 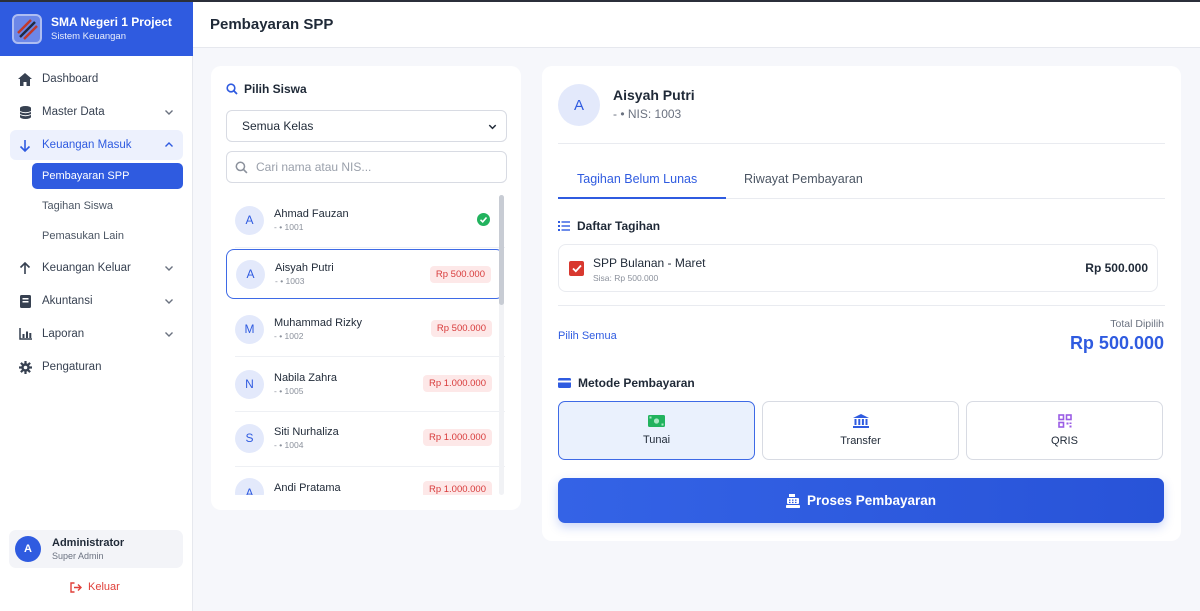 What do you see at coordinates (72, 367) in the screenshot?
I see `sidebar-item-label: Pengaturan` at bounding box center [72, 367].